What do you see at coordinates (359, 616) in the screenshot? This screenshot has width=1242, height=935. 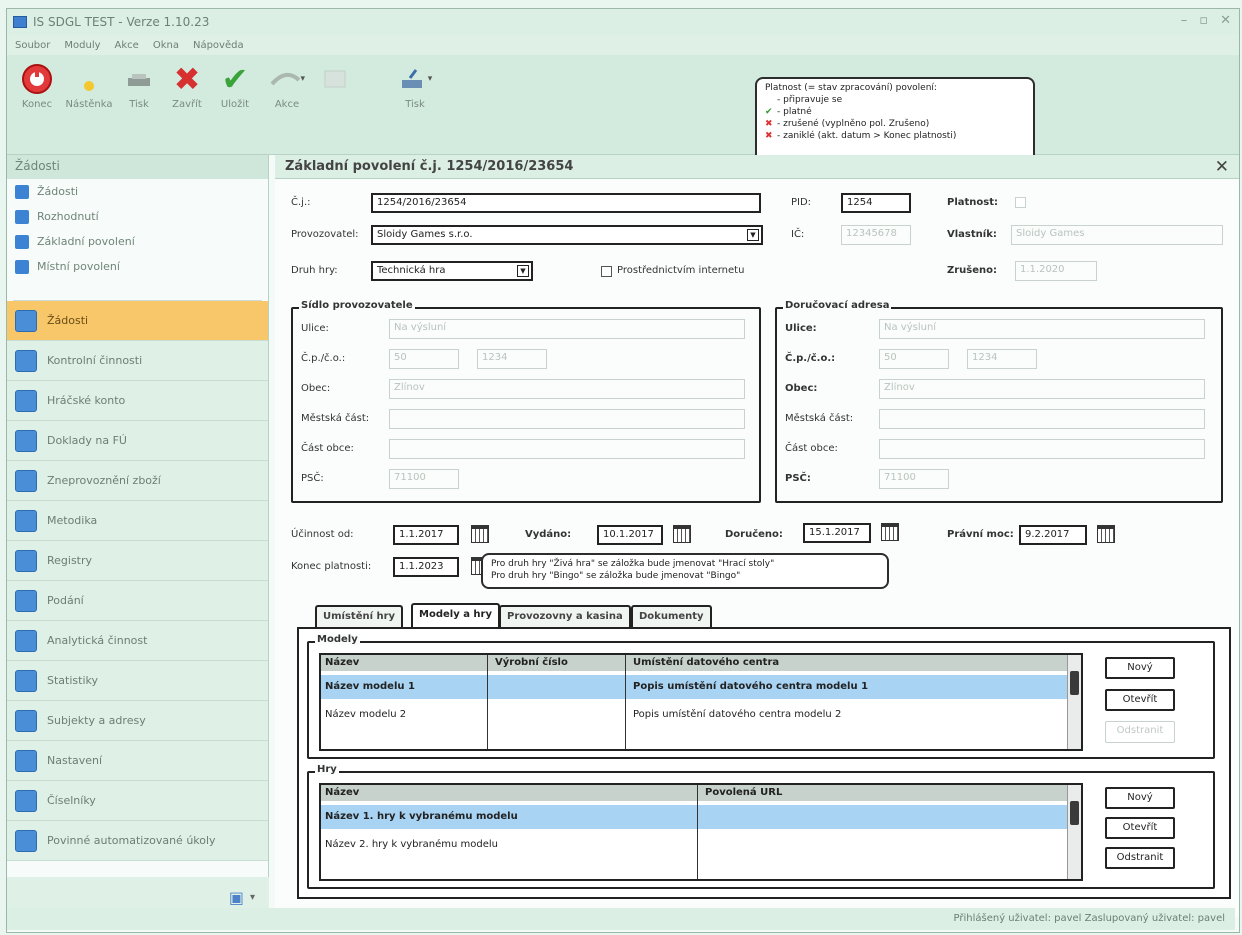 I see `tab-umisteni-hry: Umístění hry` at bounding box center [359, 616].